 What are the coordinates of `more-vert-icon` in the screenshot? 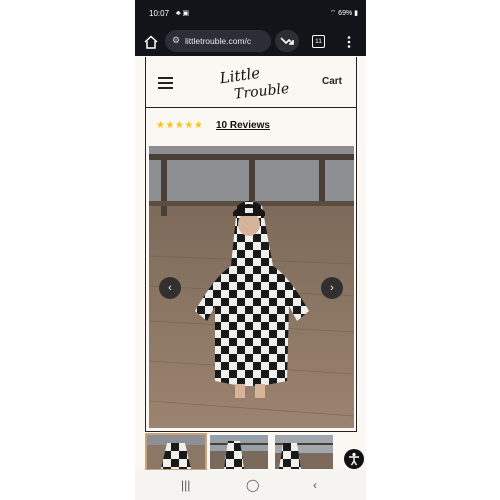 It's located at (349, 42).